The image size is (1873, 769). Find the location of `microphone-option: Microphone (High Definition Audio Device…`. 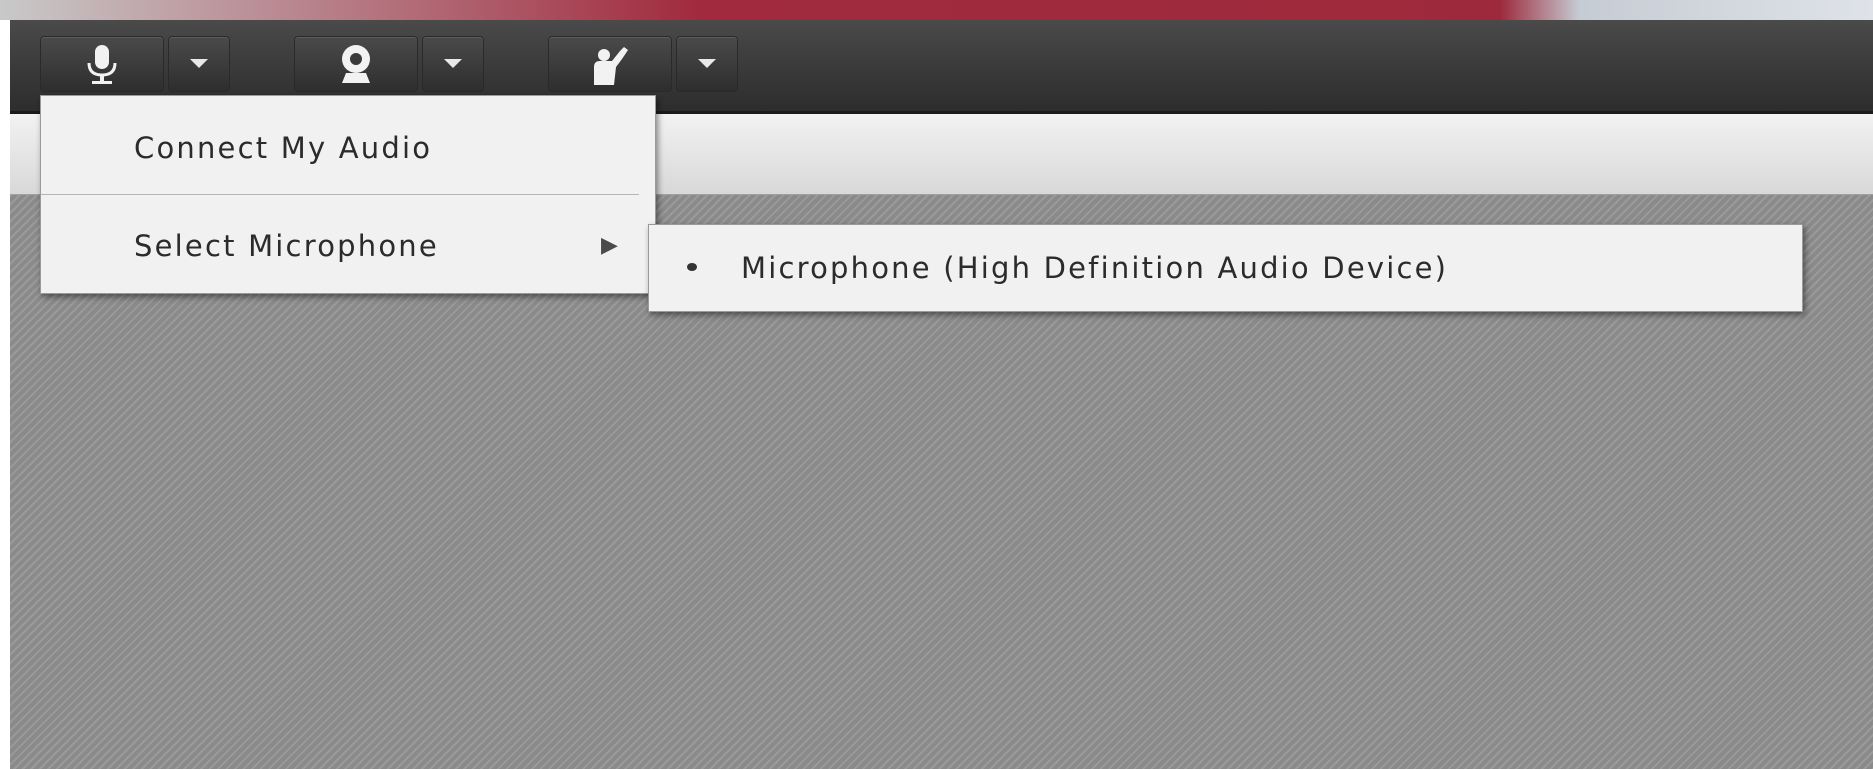

microphone-option: Microphone (High Definition Audio Device… is located at coordinates (1225, 268).